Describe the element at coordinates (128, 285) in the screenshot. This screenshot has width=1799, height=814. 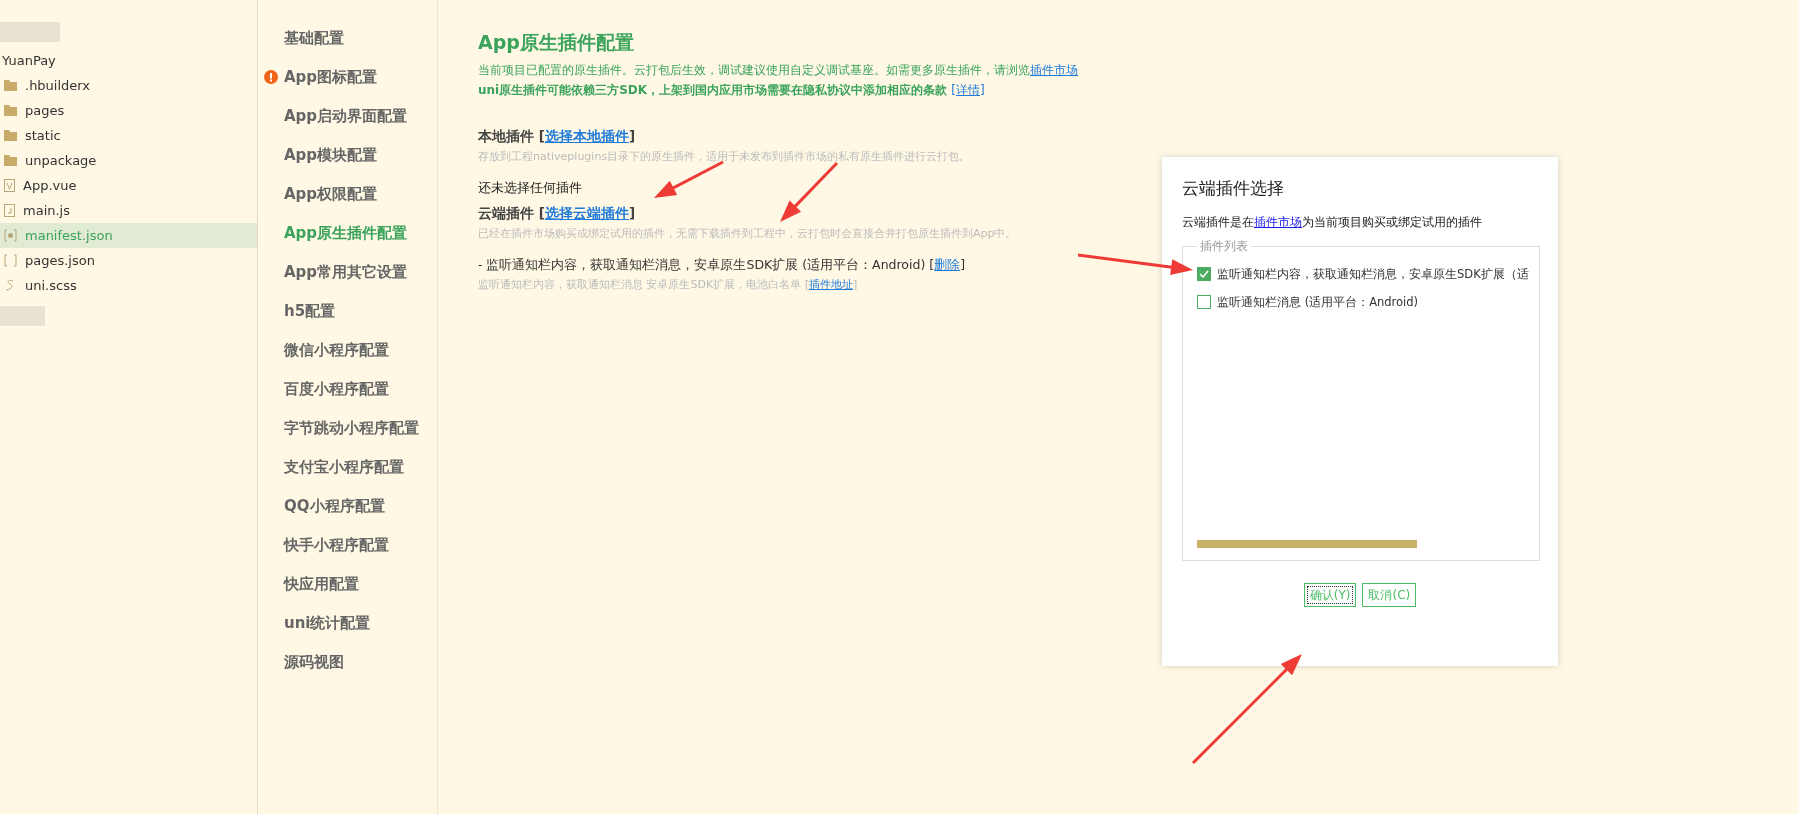
I see `file-tree-item: uni.scss` at that location.